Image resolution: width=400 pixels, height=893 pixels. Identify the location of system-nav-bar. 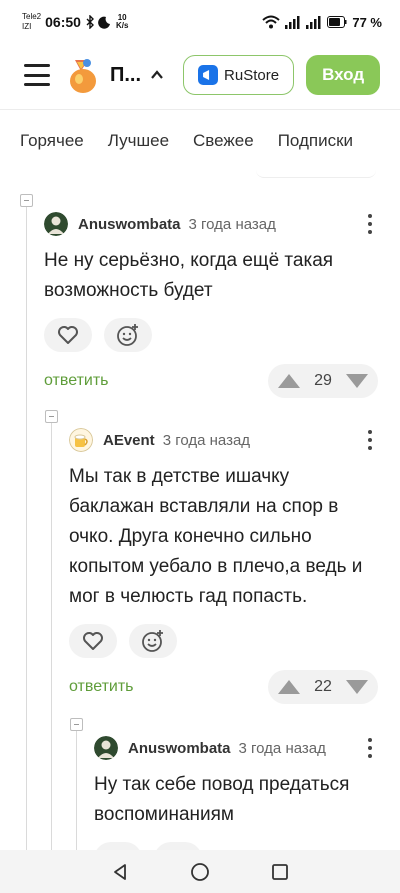
(200, 871).